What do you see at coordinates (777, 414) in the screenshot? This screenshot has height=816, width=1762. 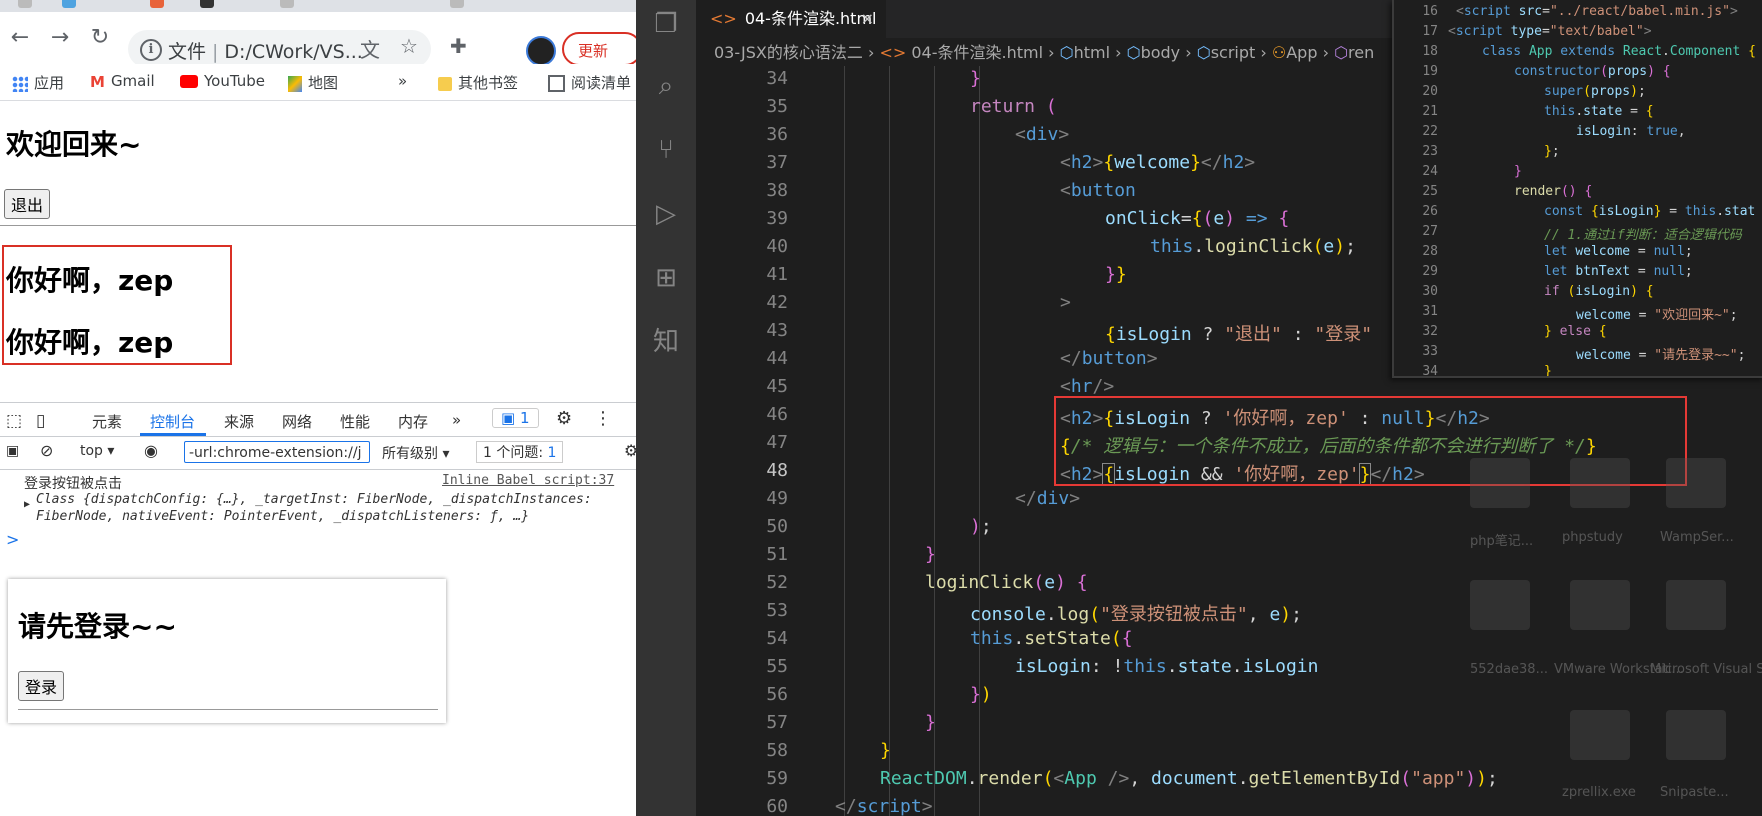 I see `line-number: 46` at bounding box center [777, 414].